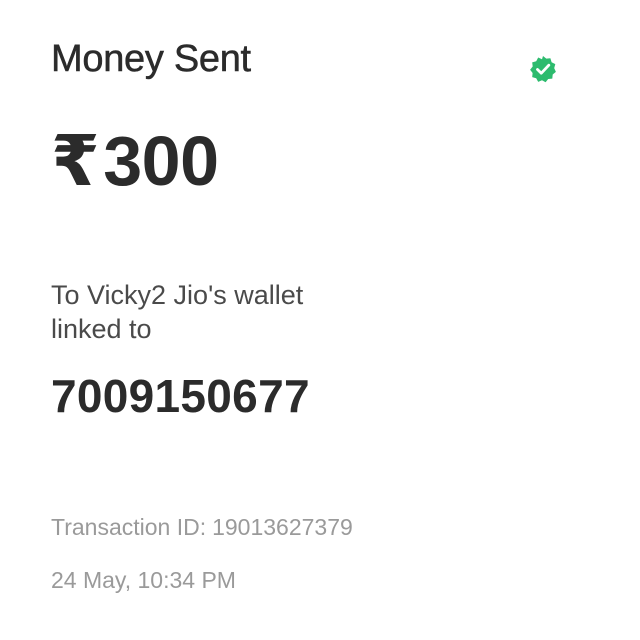 The height and width of the screenshot is (640, 640). Describe the element at coordinates (151, 59) in the screenshot. I see `page-title: Money Sent` at that location.